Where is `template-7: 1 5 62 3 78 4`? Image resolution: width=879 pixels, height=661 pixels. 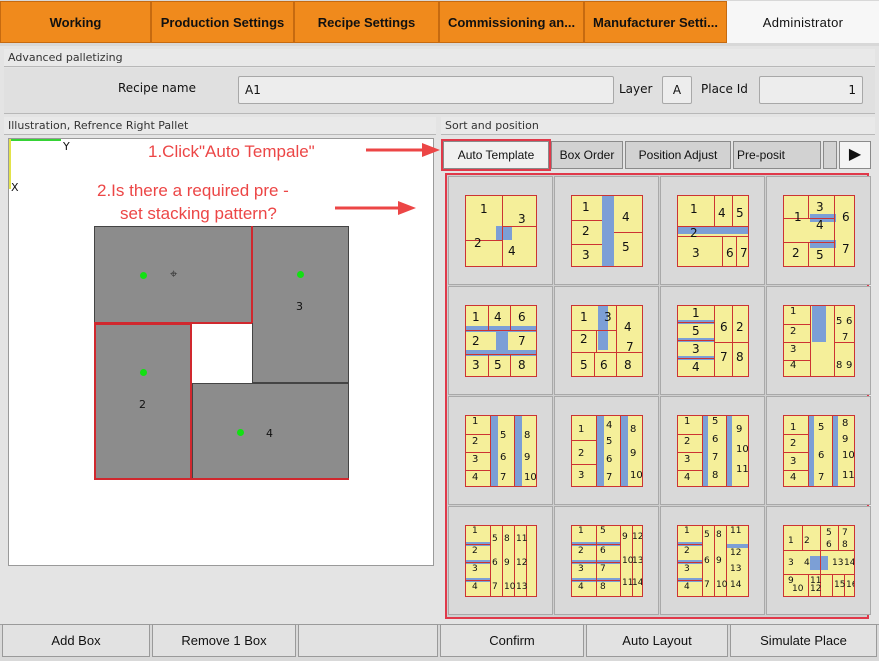 template-7: 1 5 62 3 78 4 is located at coordinates (712, 340).